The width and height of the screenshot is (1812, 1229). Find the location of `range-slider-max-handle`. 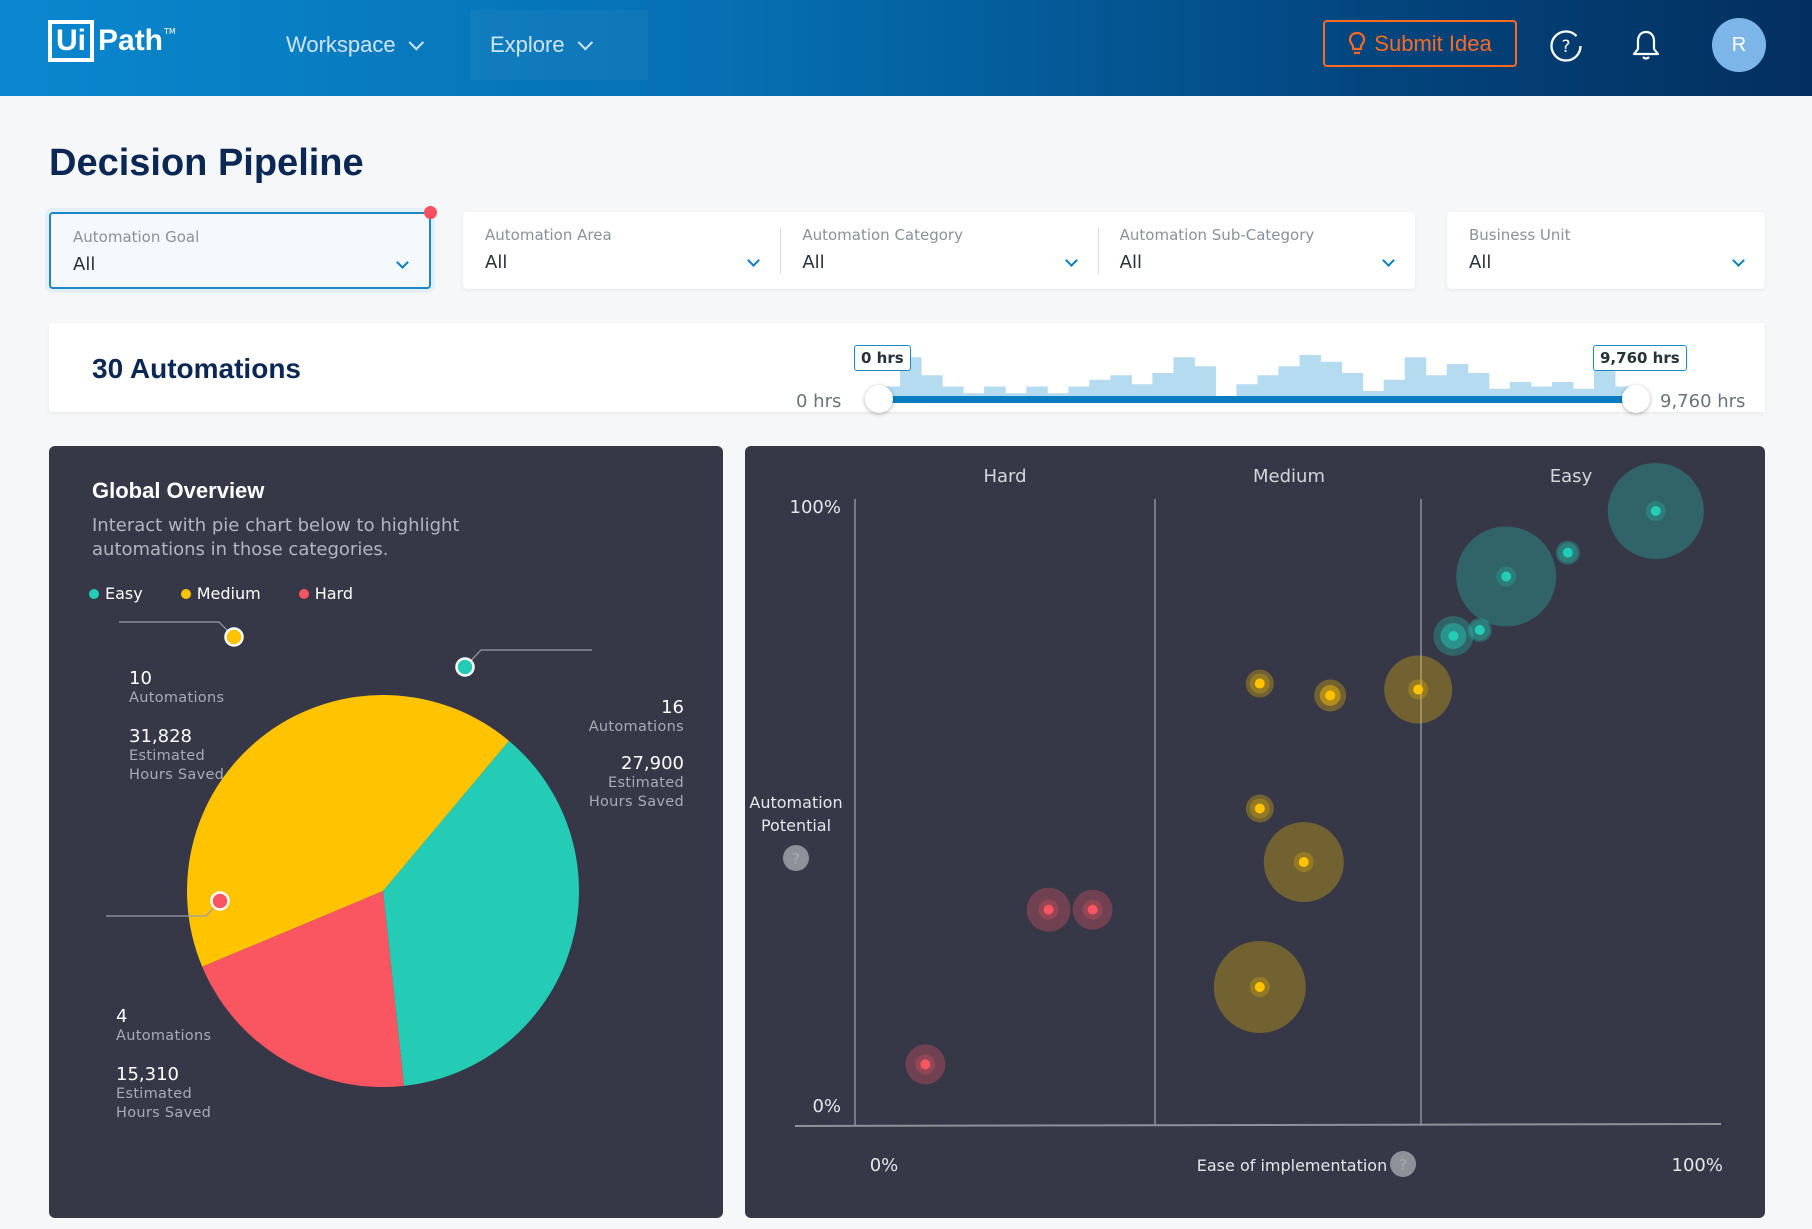

range-slider-max-handle is located at coordinates (1636, 399).